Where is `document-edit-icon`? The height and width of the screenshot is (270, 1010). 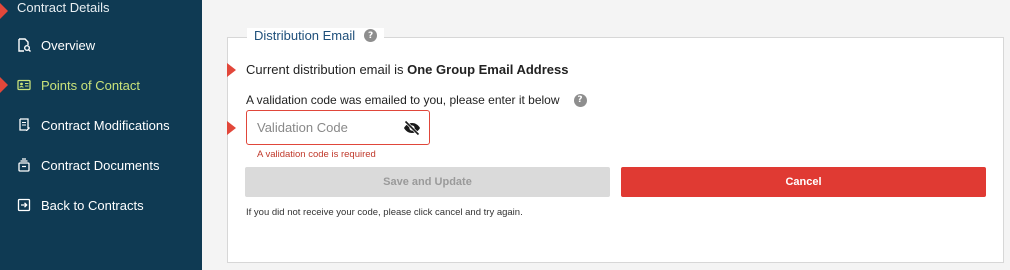
document-edit-icon is located at coordinates (24, 125).